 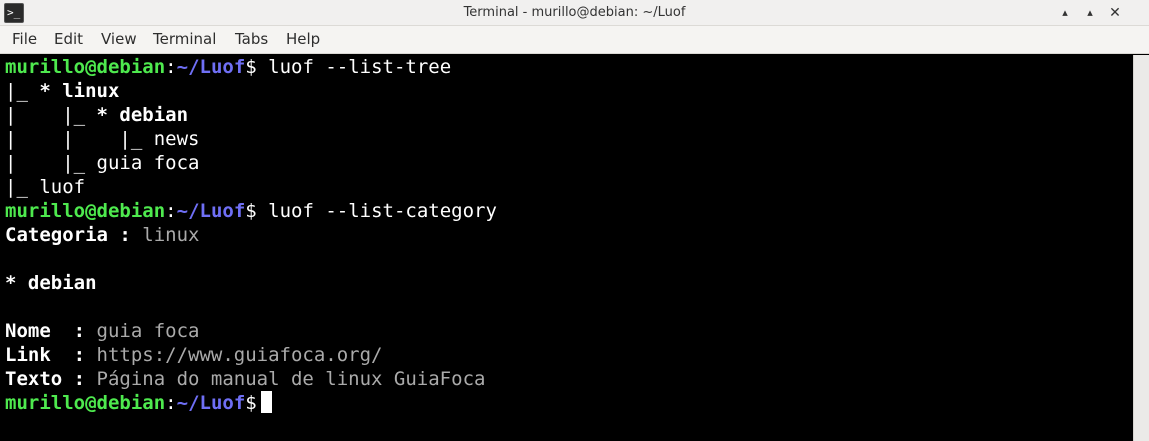 I want to click on field-key: Link :, so click(x=51, y=355).